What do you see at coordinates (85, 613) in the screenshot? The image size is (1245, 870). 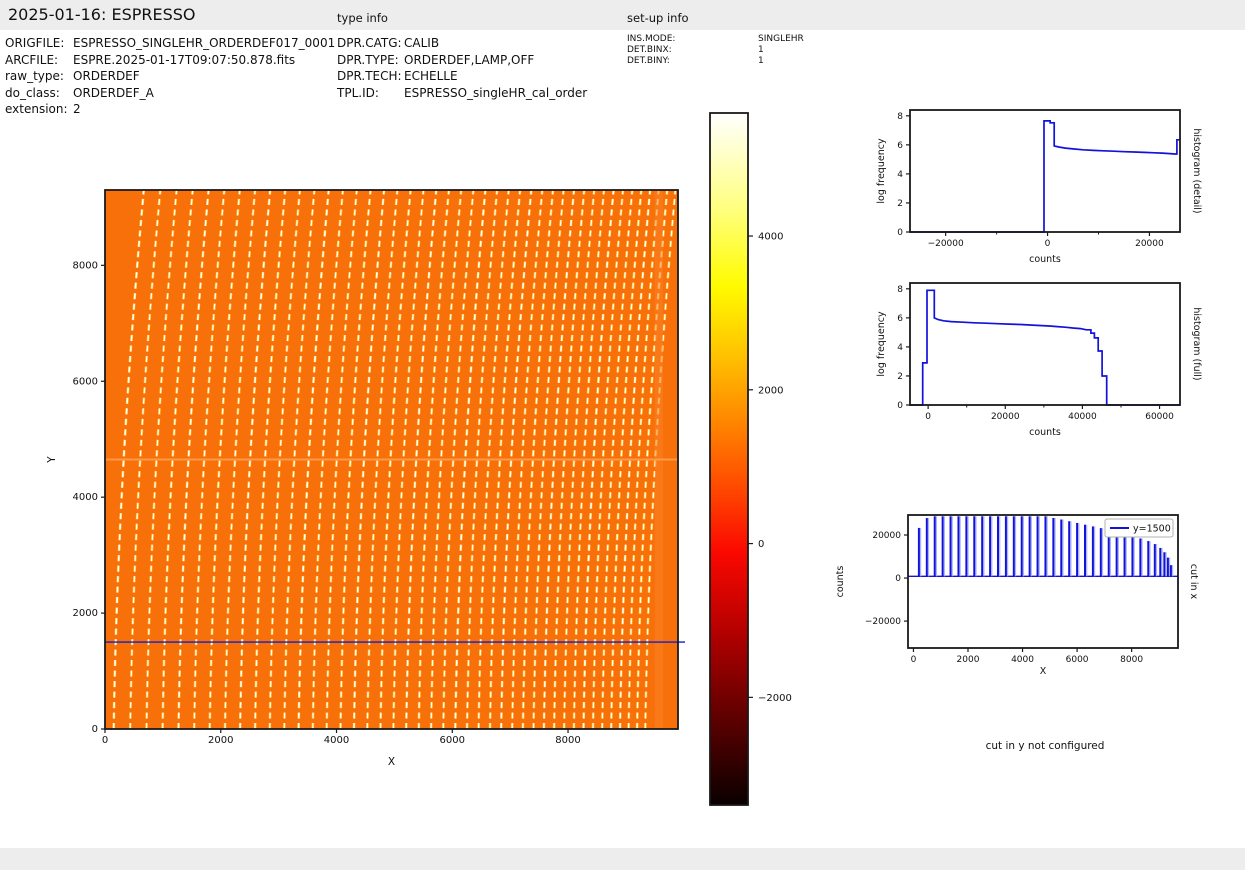 I see `raw-image-ytick-label: 2000` at bounding box center [85, 613].